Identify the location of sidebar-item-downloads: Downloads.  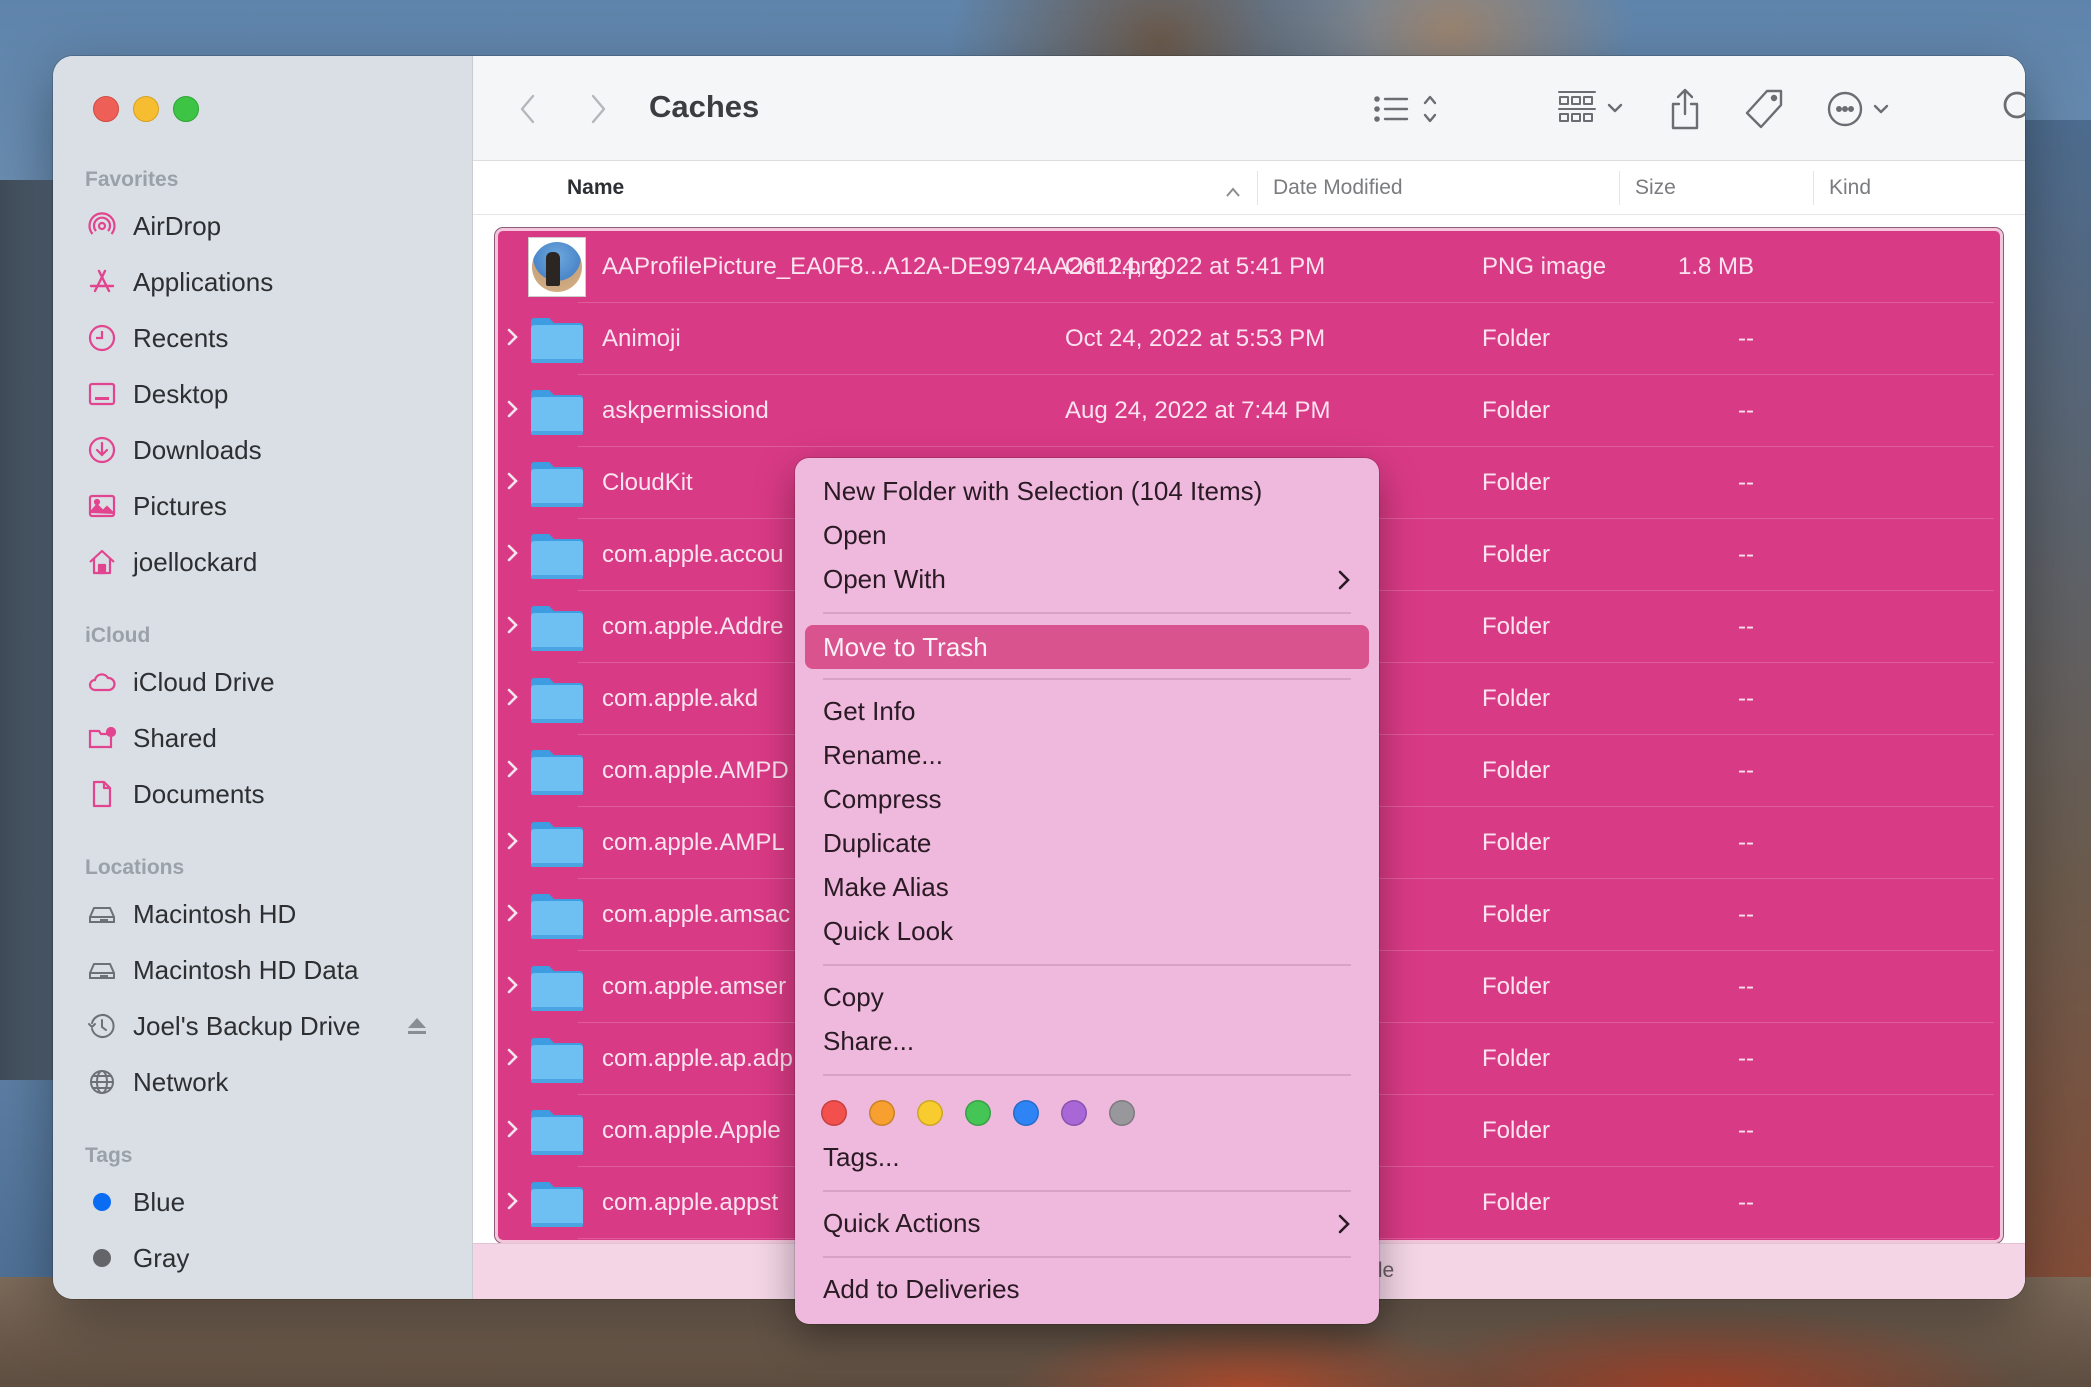
(270, 450).